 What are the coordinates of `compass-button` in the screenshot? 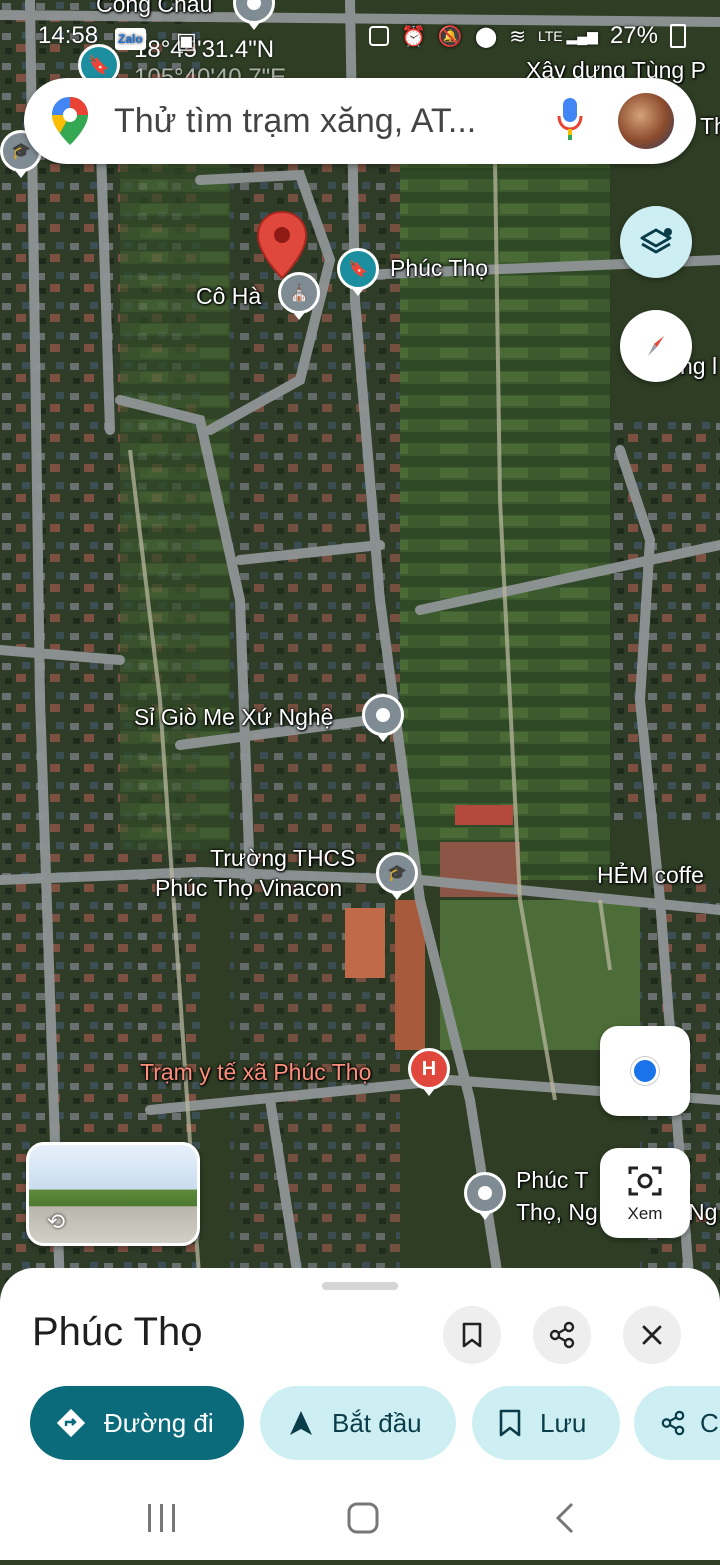 It's located at (656, 346).